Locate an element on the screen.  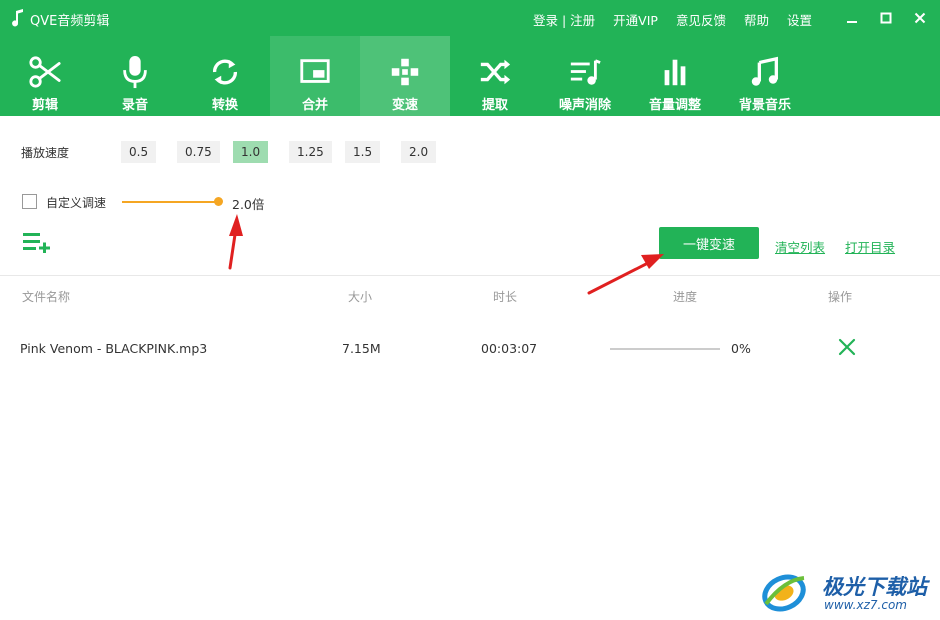
speed-option-0-75: 0.75 is located at coordinates (198, 152).